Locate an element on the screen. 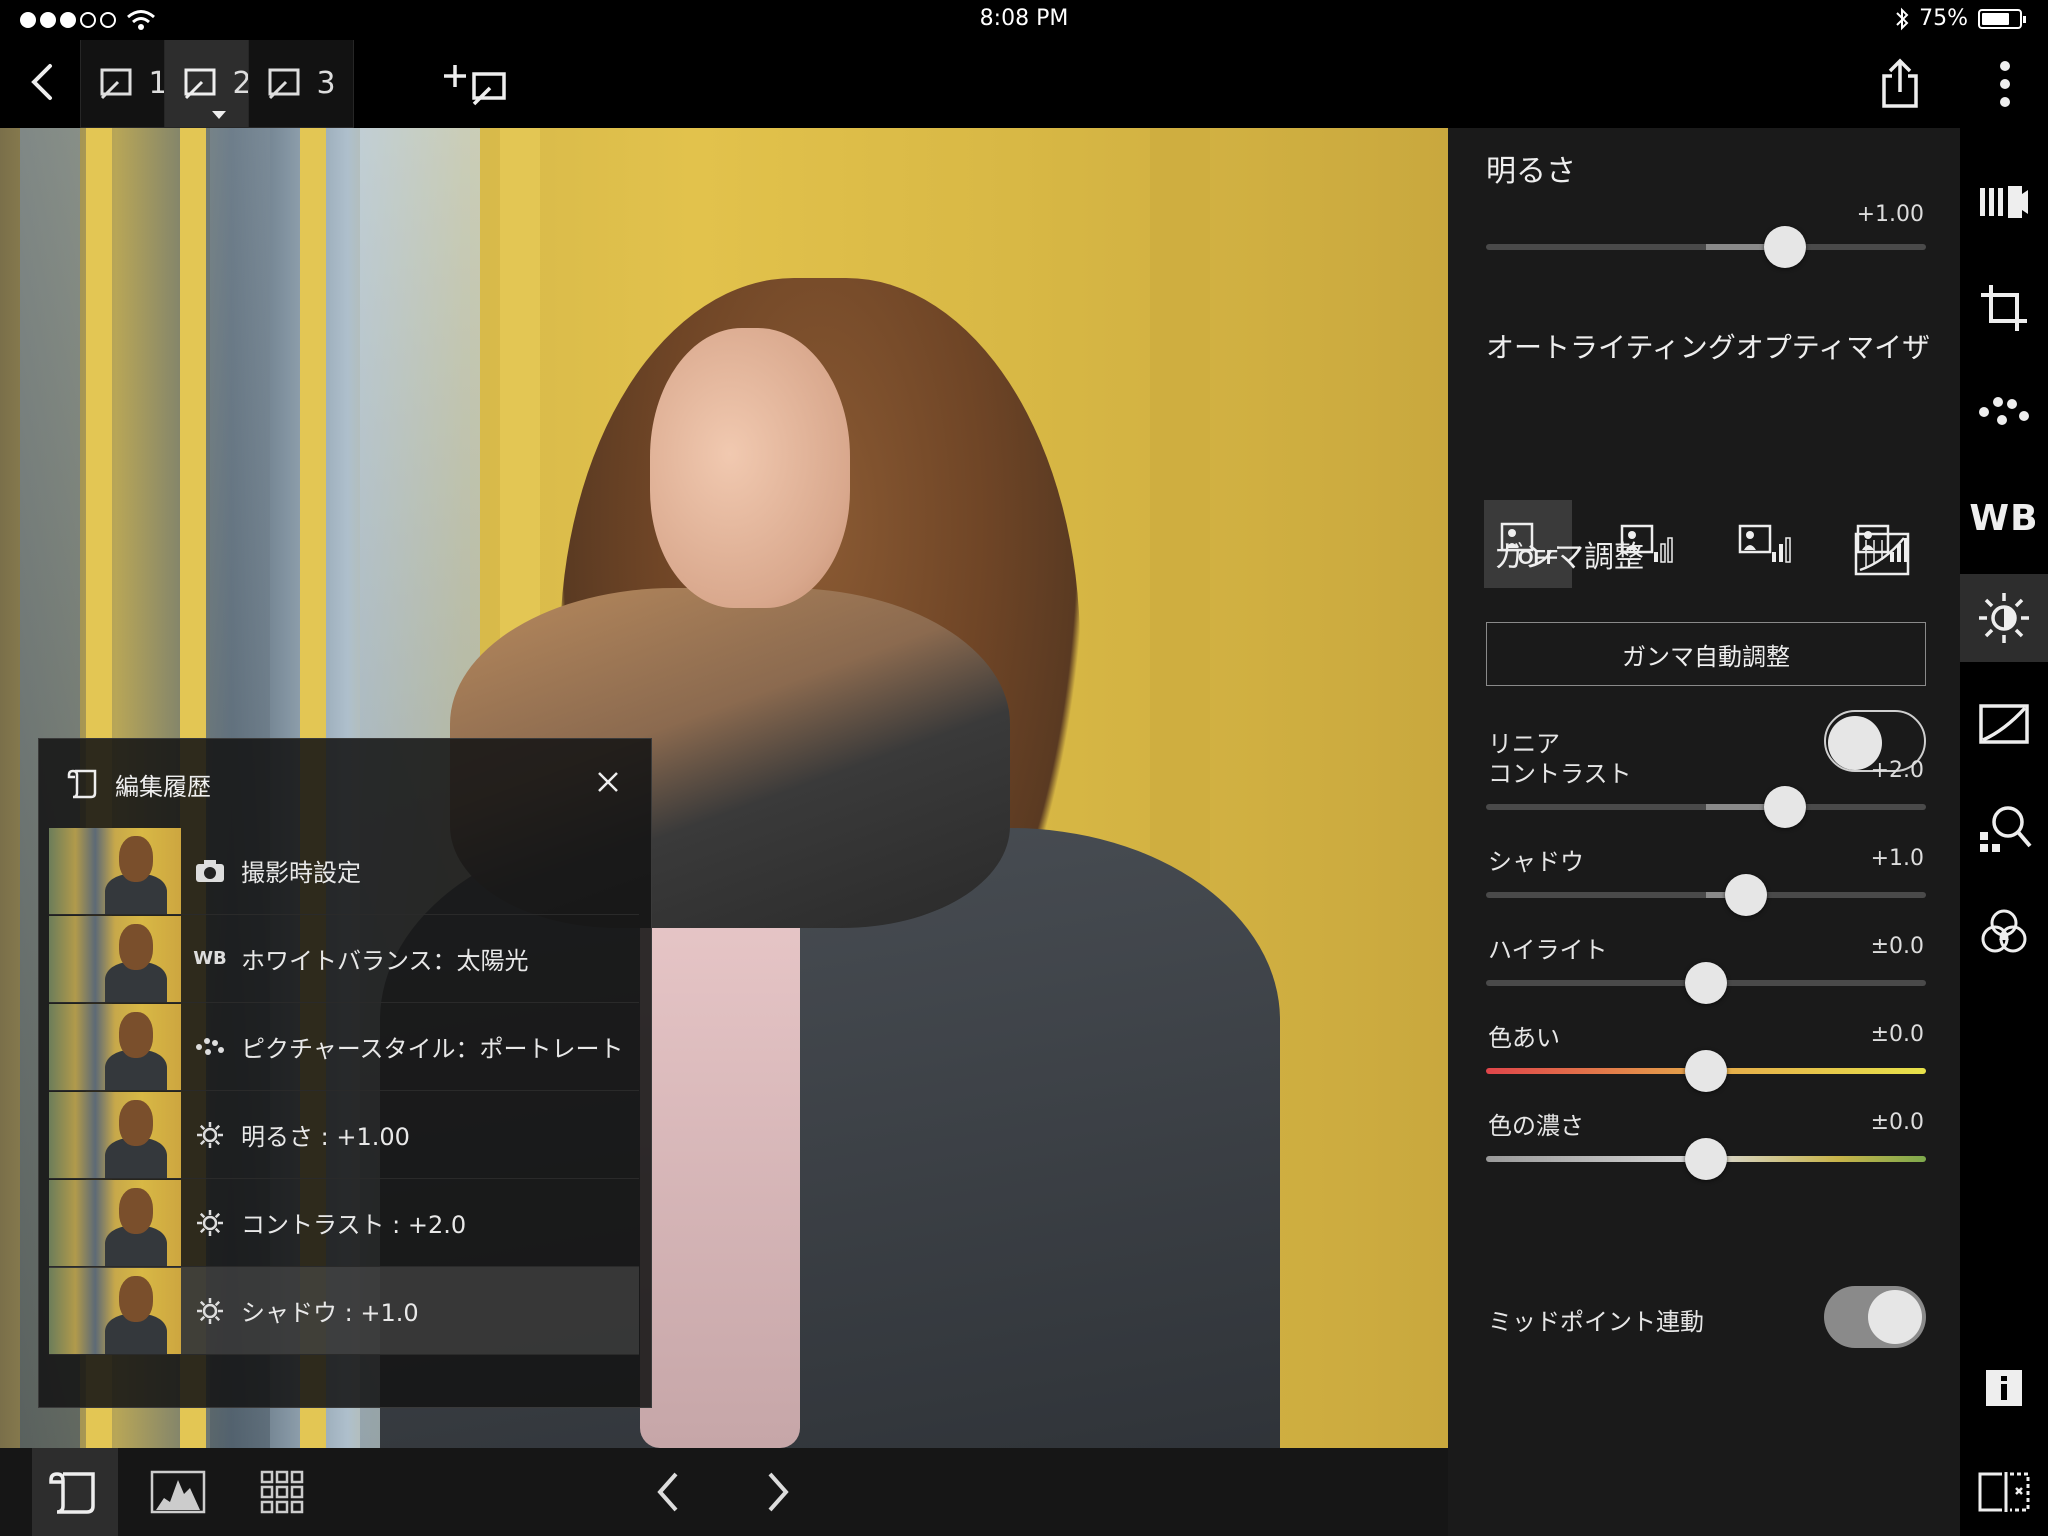 The height and width of the screenshot is (1536, 2048). compare-tool is located at coordinates (2004, 1492).